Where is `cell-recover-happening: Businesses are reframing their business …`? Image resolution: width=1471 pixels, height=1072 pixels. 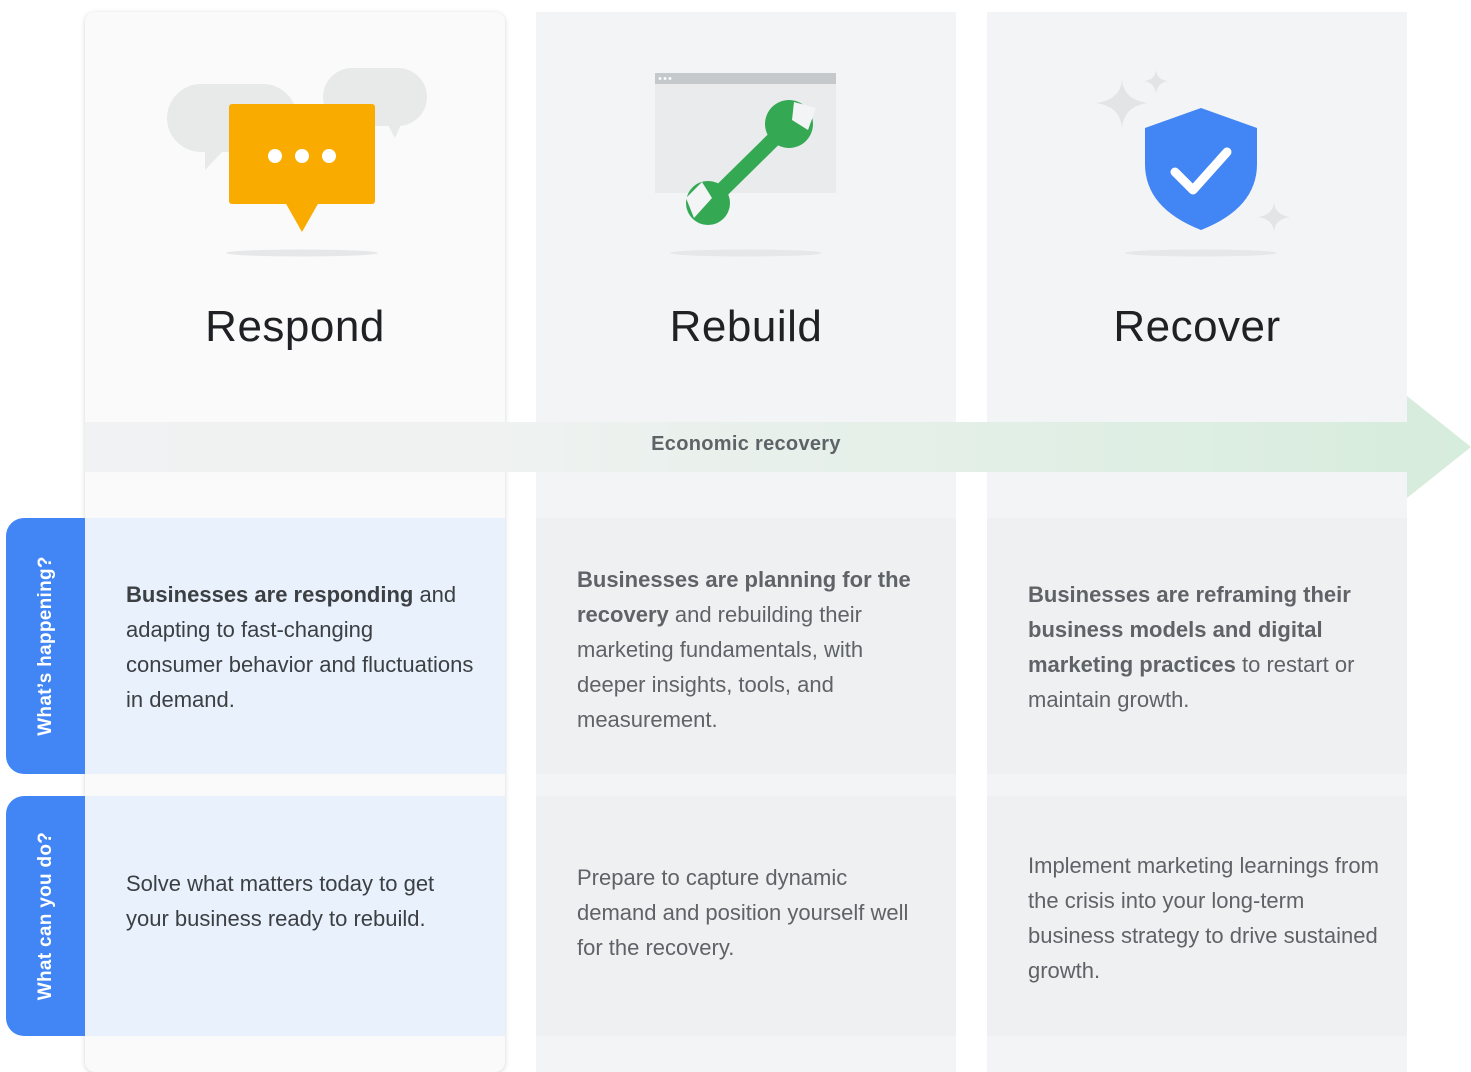
cell-recover-happening: Businesses are reframing their business … is located at coordinates (1197, 646).